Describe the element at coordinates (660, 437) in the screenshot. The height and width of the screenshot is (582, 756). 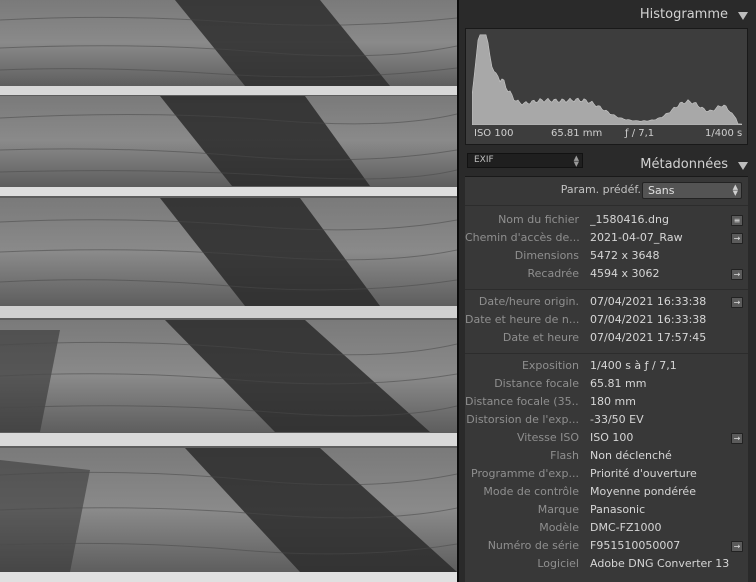
I see `metadata-value: ISO 100` at that location.